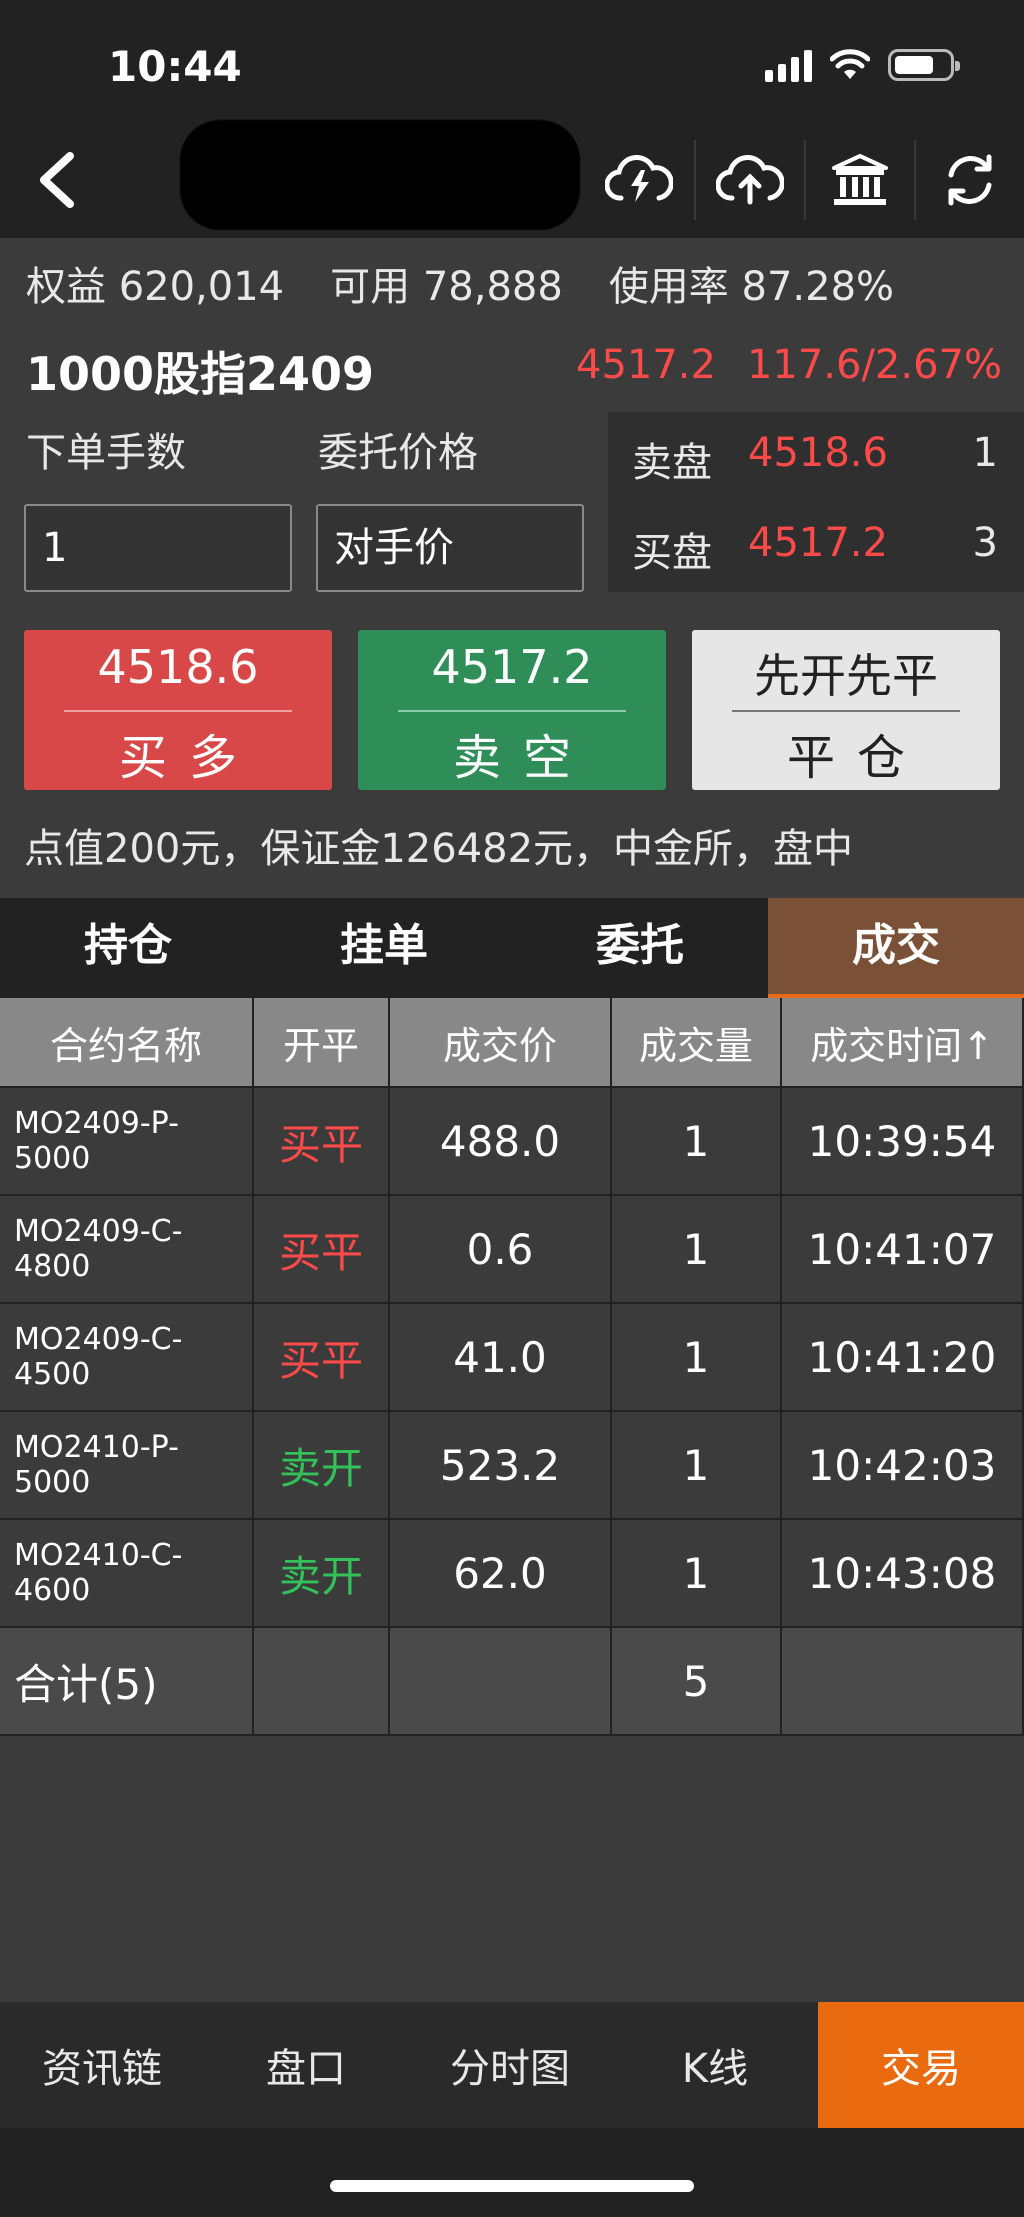 The width and height of the screenshot is (1024, 2217). Describe the element at coordinates (512, 2172) in the screenshot. I see `home-area` at that location.